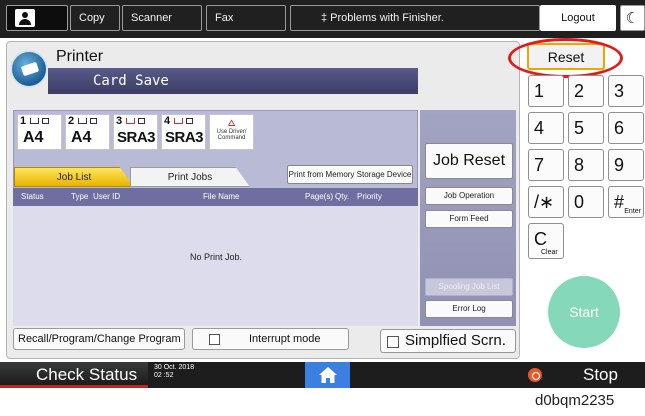  Describe the element at coordinates (350, 174) in the screenshot. I see `print-from-memory-button: Print from Memory Storage Device` at that location.